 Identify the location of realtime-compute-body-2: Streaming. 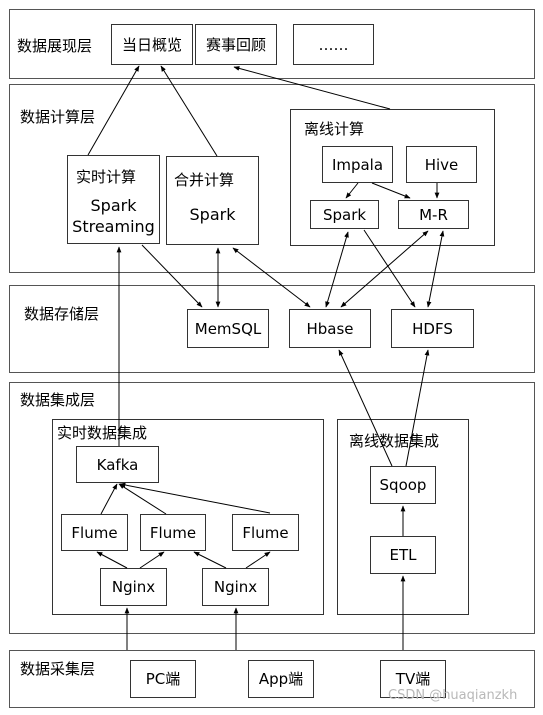
(113, 226).